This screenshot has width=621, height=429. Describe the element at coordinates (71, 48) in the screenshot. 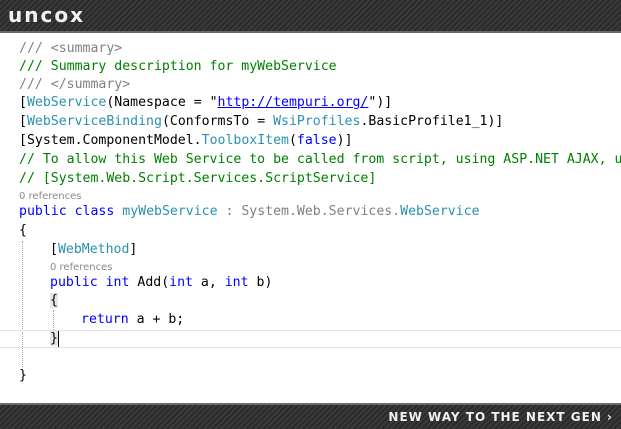

I see `code-line: /// <summary>` at that location.